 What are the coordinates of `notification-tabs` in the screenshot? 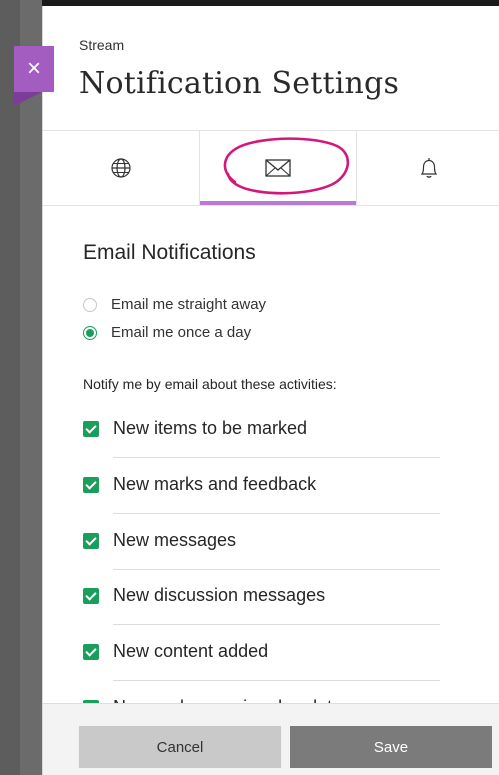 It's located at (271, 168).